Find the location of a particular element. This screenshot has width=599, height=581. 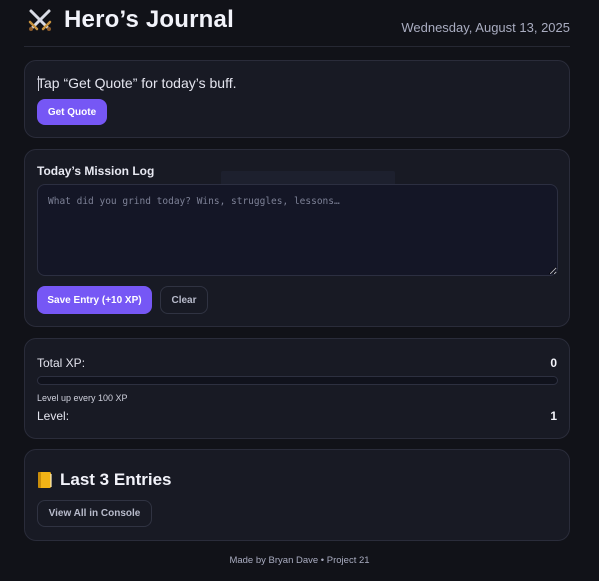

last-entries-card: Last 3 Entries View All in Console is located at coordinates (297, 495).